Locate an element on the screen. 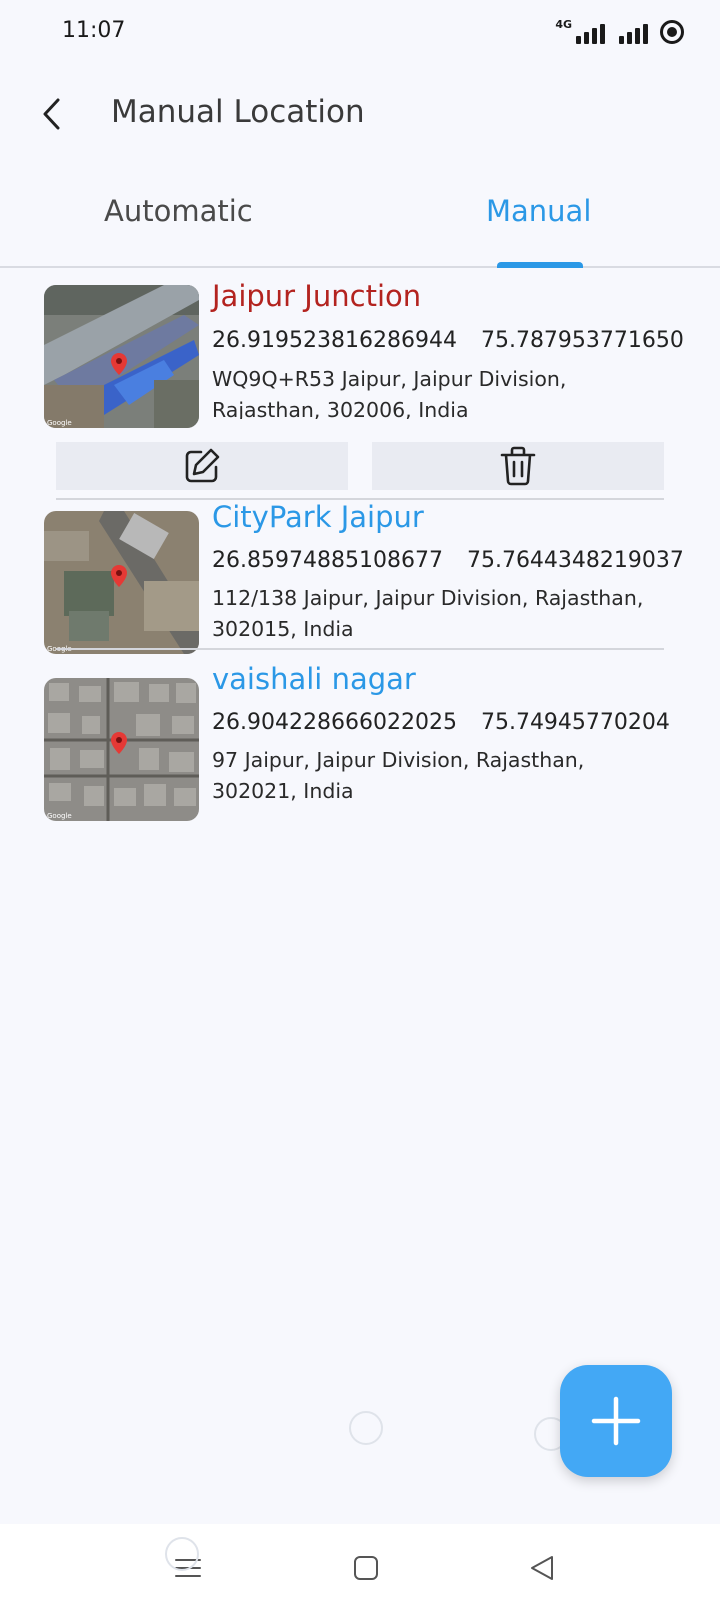 Image resolution: width=720 pixels, height=1612 pixels. back-button is located at coordinates (52, 114).